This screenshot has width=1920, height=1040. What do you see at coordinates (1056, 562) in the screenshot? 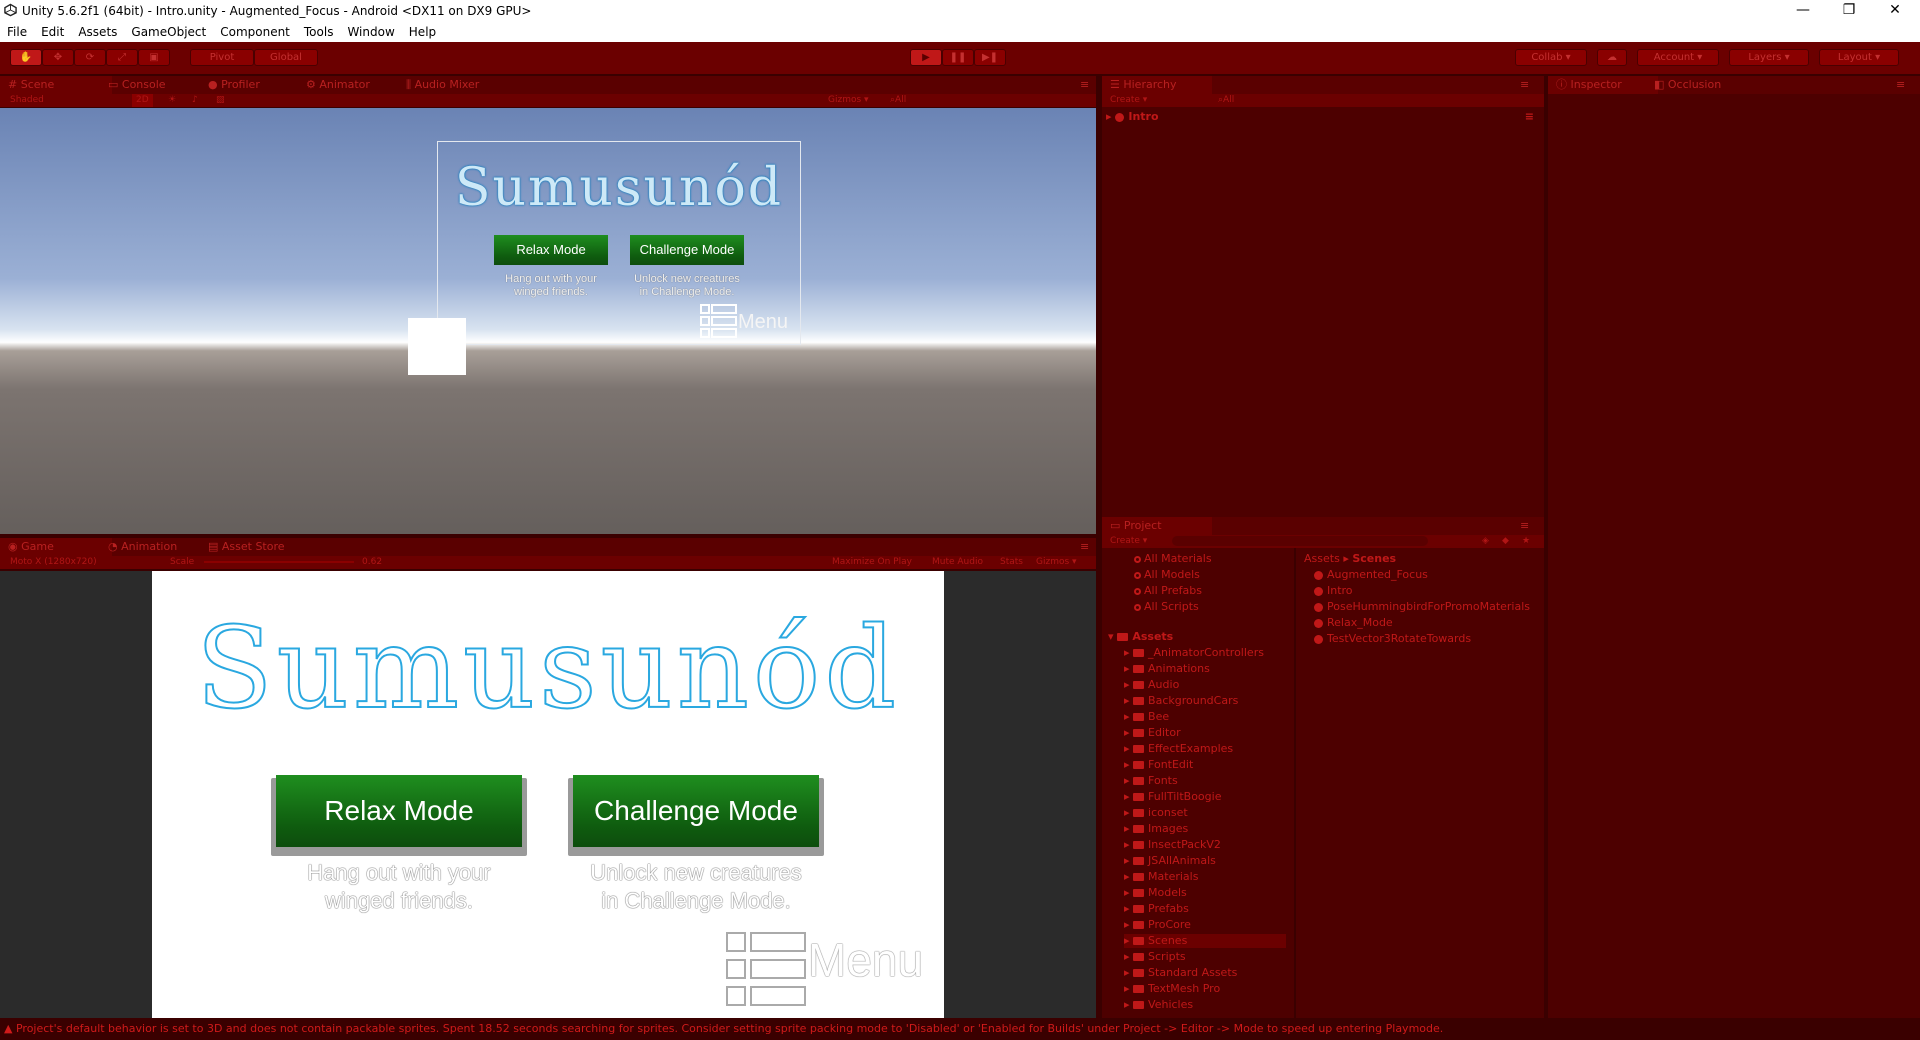
I see `game-gizmos-dropdown: Gizmos ▾` at bounding box center [1056, 562].